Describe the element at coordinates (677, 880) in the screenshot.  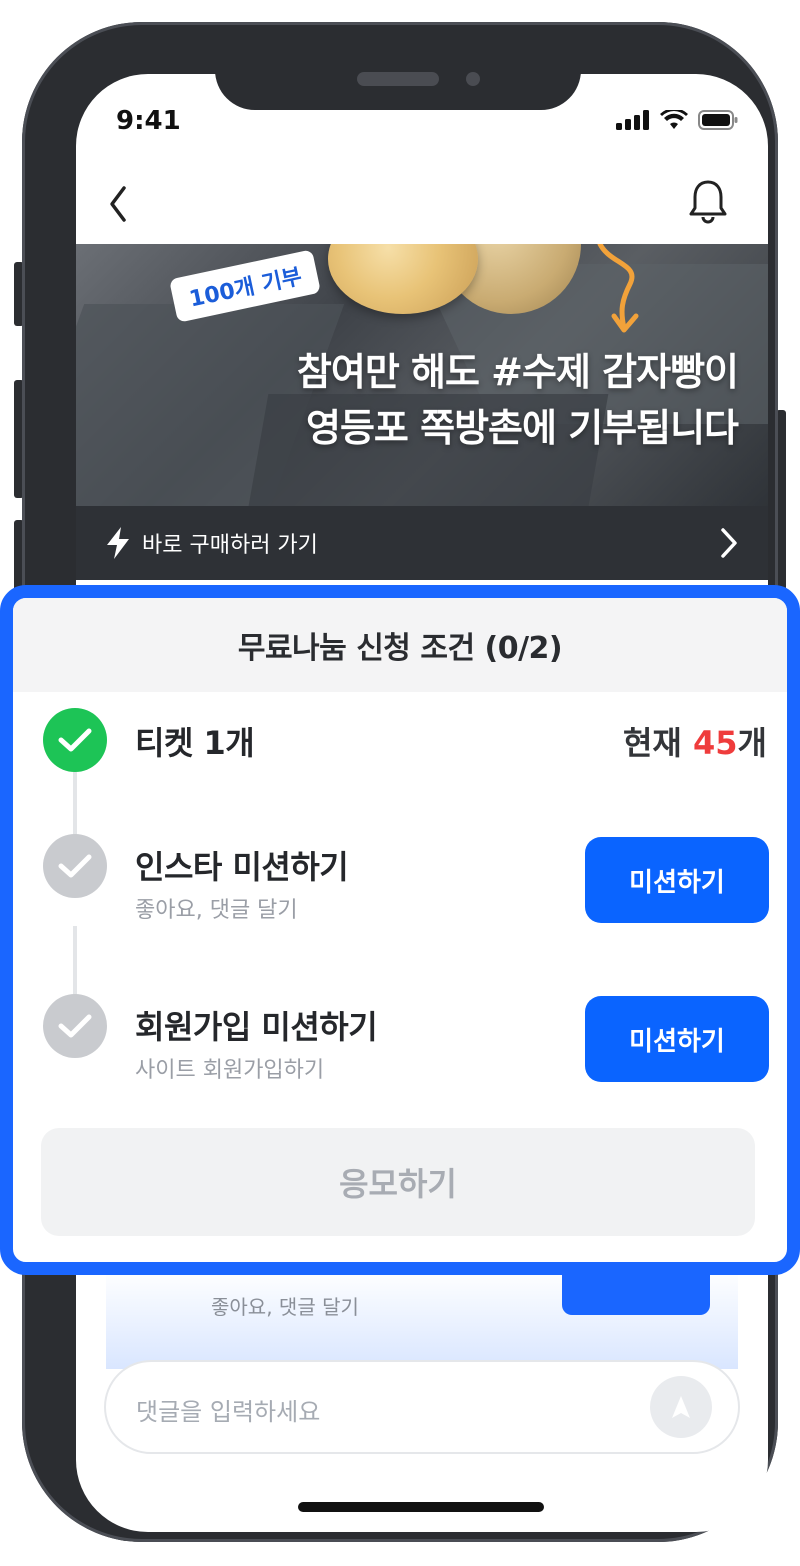
I see `instagram-mission-button: 미션하기` at that location.